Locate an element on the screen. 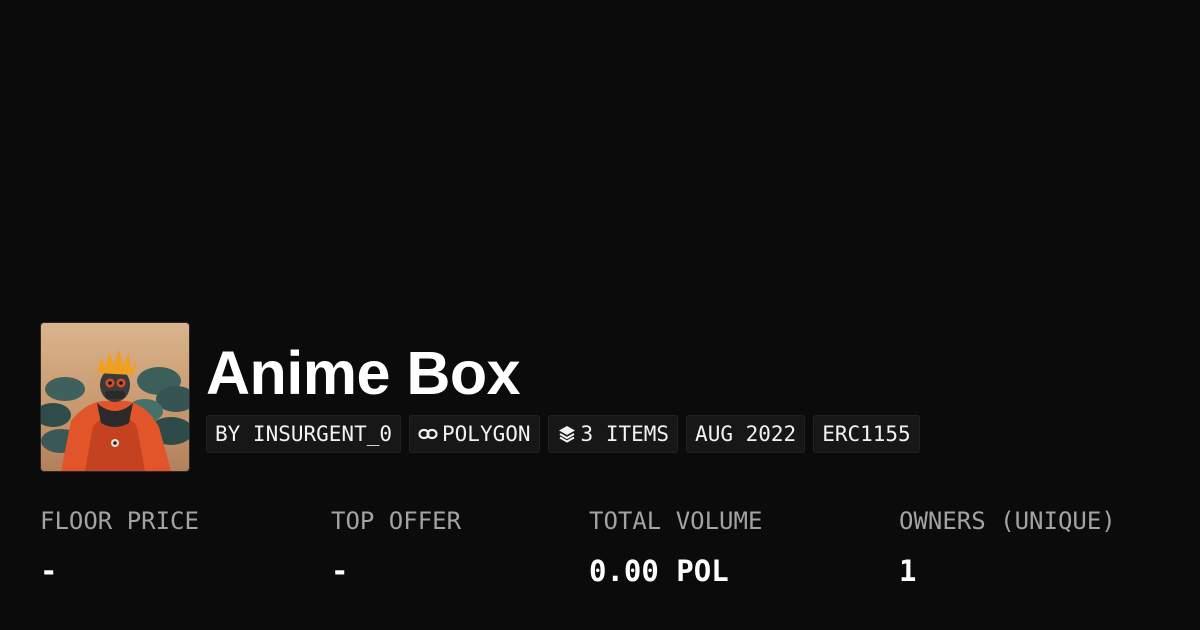 The height and width of the screenshot is (630, 1200). creator-tag: BY INSURGENT_0 is located at coordinates (304, 434).